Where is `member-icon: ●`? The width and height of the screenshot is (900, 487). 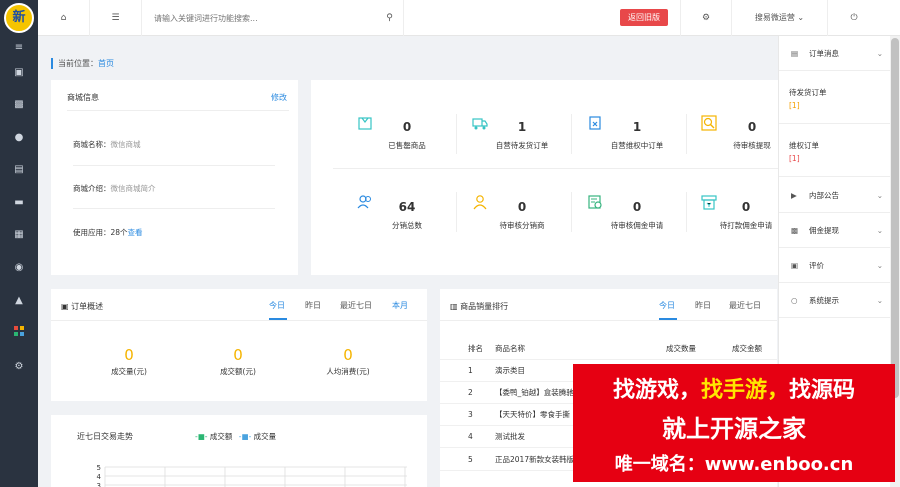 member-icon: ● is located at coordinates (19, 138).